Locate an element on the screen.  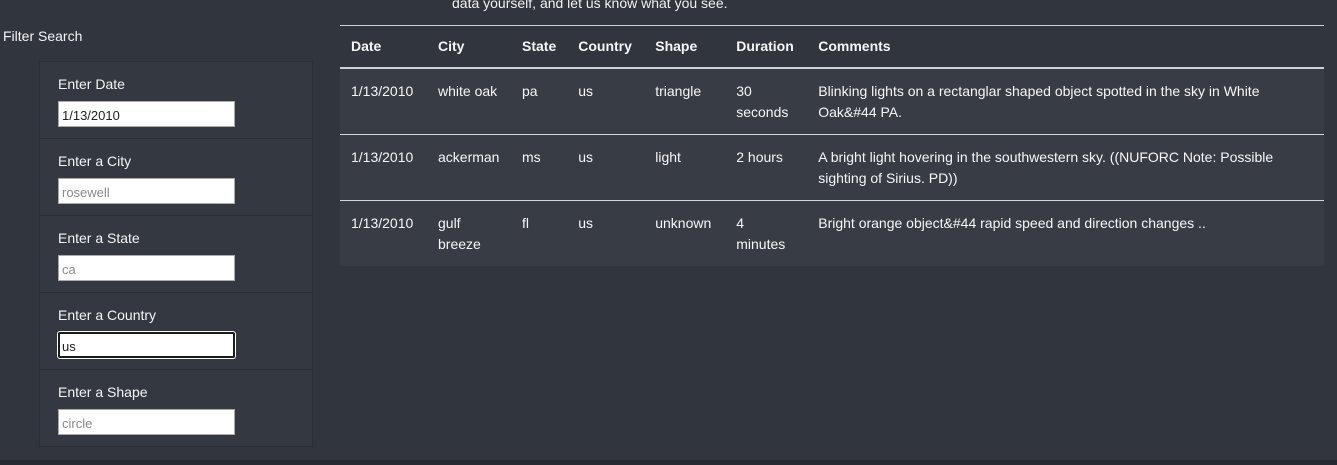
cell-state: fl is located at coordinates (525, 222).